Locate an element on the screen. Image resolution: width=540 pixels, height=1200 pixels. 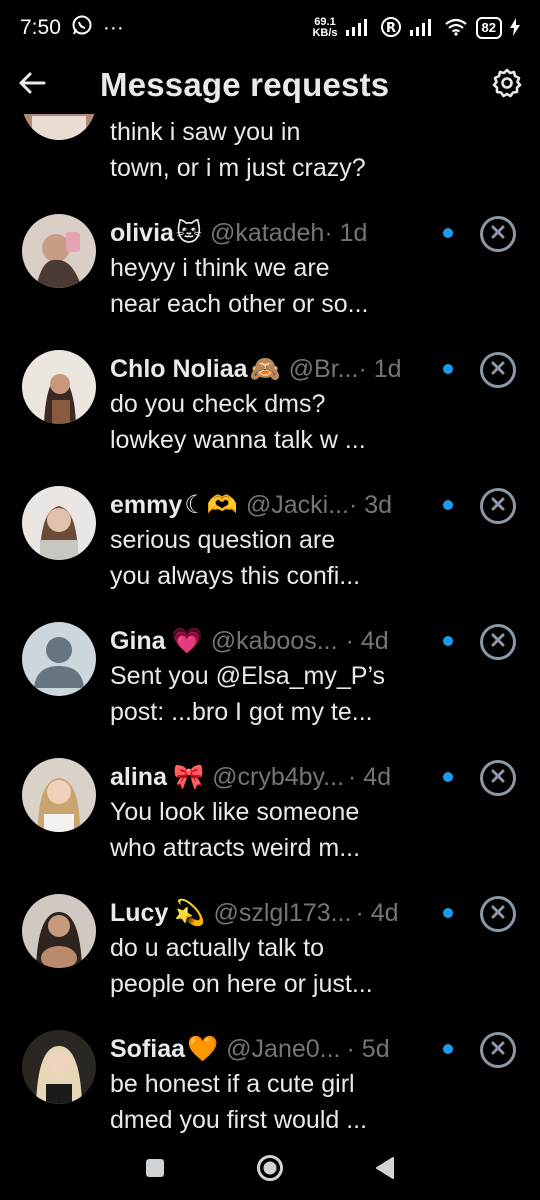
home-button is located at coordinates (270, 1170).